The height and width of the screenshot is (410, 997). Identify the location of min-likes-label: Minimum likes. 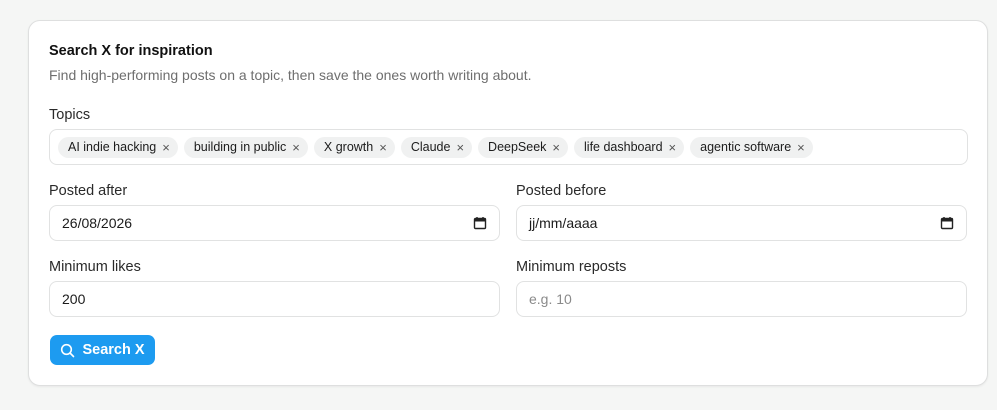
(95, 267).